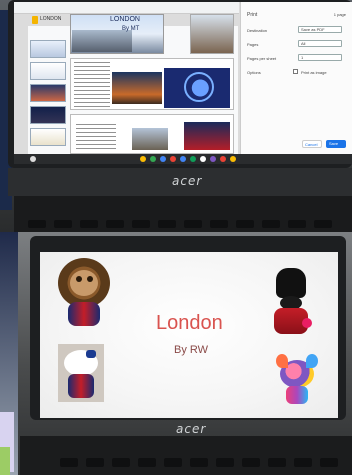 This screenshot has width=352, height=475. Describe the element at coordinates (125, 19) in the screenshot. I see `slide-title-text: LONDON` at that location.